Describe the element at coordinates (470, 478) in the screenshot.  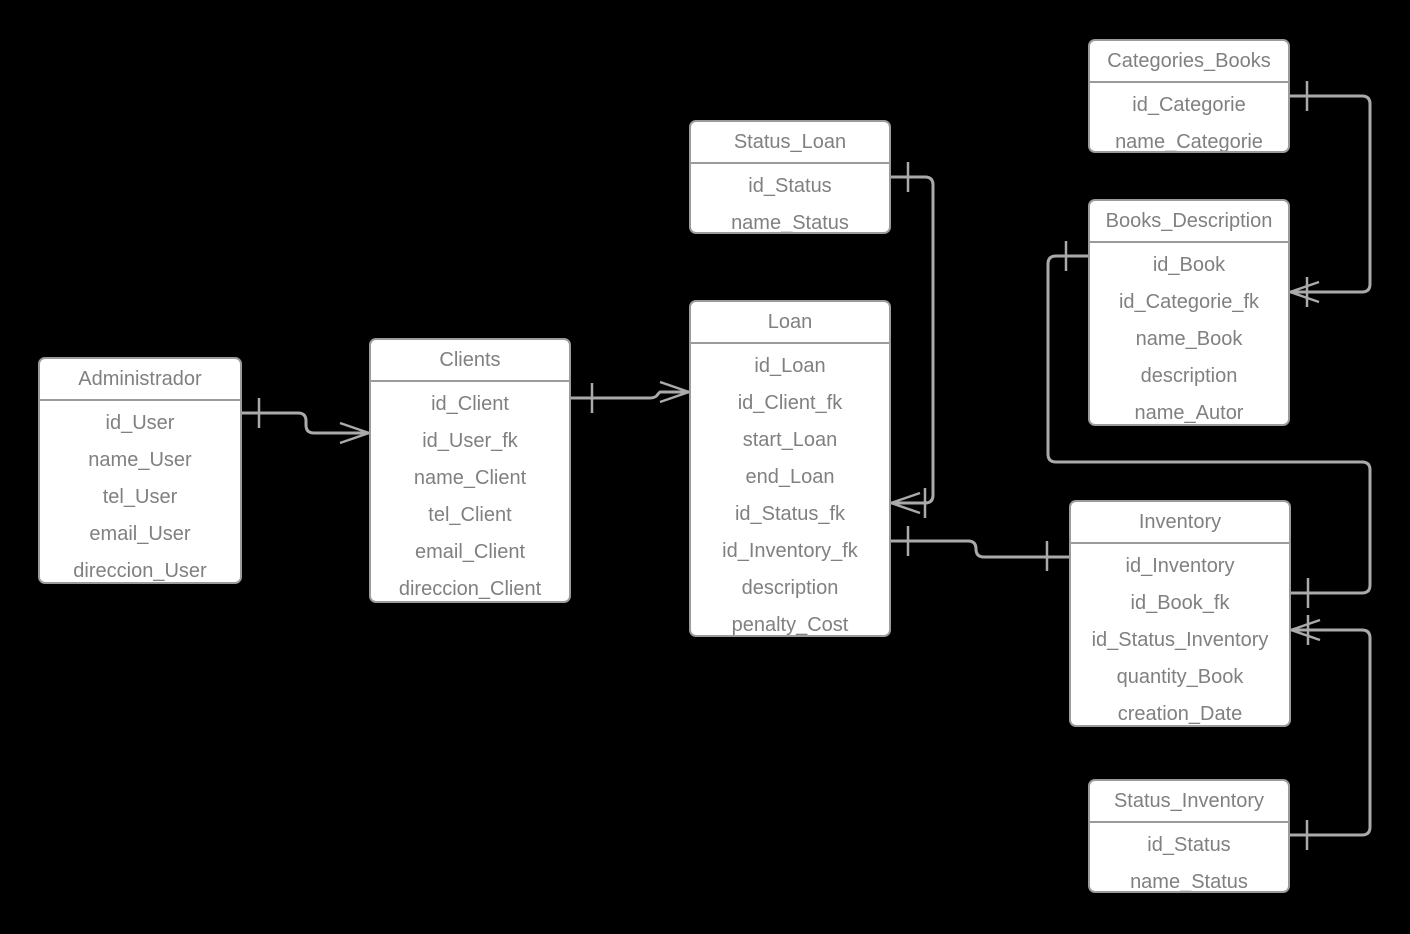
I see `attribute-row: name_Client` at that location.